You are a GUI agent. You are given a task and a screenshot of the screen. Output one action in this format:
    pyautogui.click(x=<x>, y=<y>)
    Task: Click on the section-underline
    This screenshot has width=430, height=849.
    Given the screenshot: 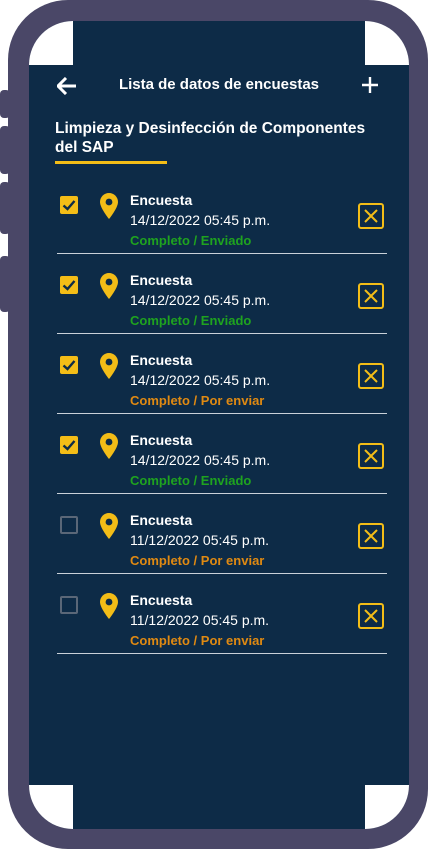 What is the action you would take?
    pyautogui.click(x=111, y=162)
    